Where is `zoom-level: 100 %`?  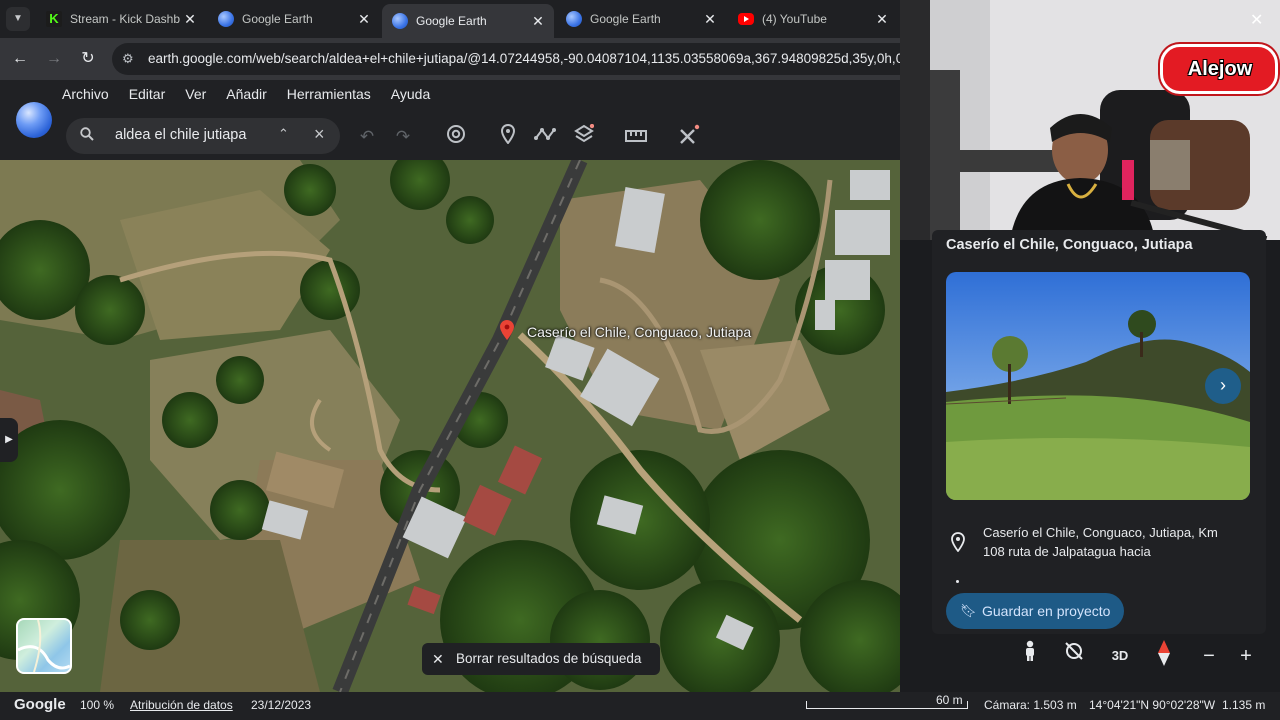 zoom-level: 100 % is located at coordinates (97, 705).